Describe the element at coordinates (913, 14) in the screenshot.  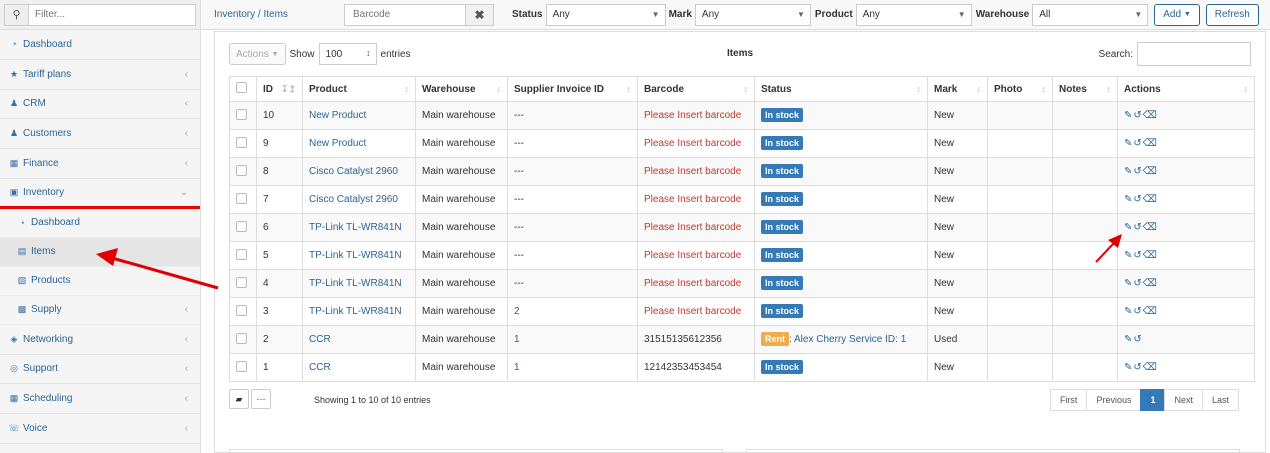
I see `product-filter-select: Any ▼` at that location.